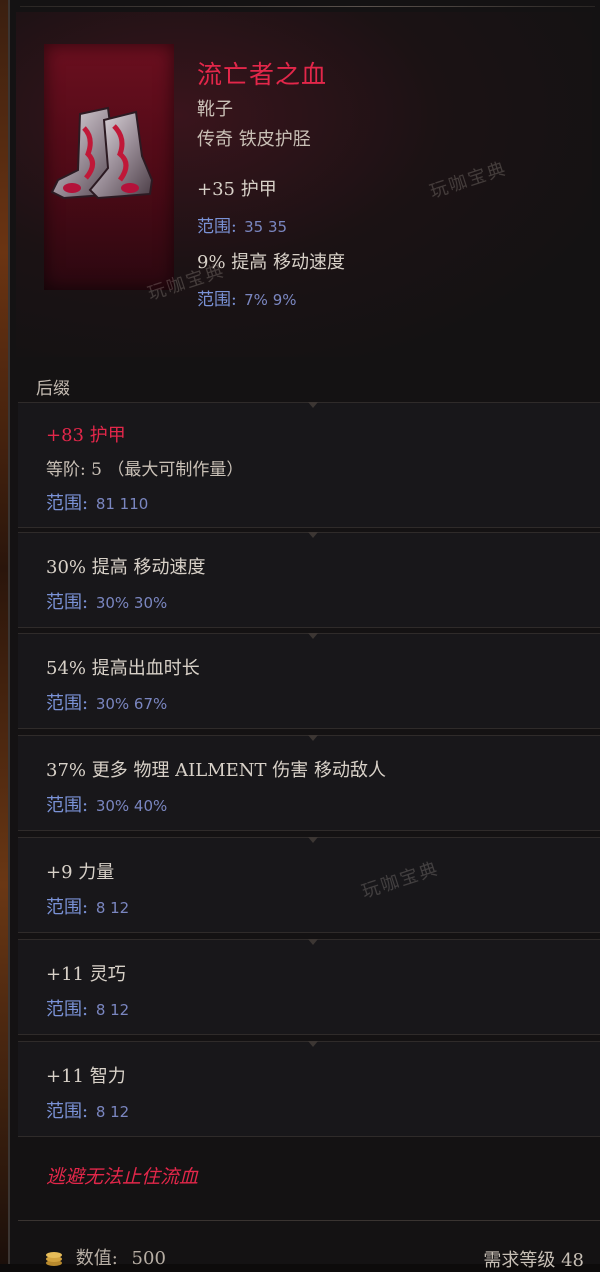  What do you see at coordinates (309, 885) in the screenshot?
I see `affix-row: +9 力量 范围: 8 12` at bounding box center [309, 885].